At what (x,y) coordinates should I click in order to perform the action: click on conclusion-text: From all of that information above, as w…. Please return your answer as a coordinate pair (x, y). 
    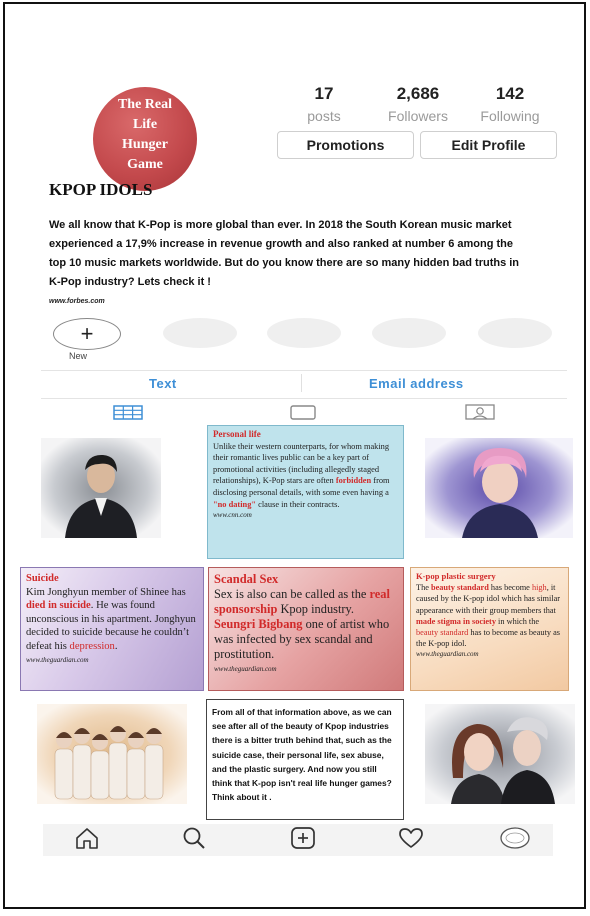
    Looking at the image, I should click on (302, 755).